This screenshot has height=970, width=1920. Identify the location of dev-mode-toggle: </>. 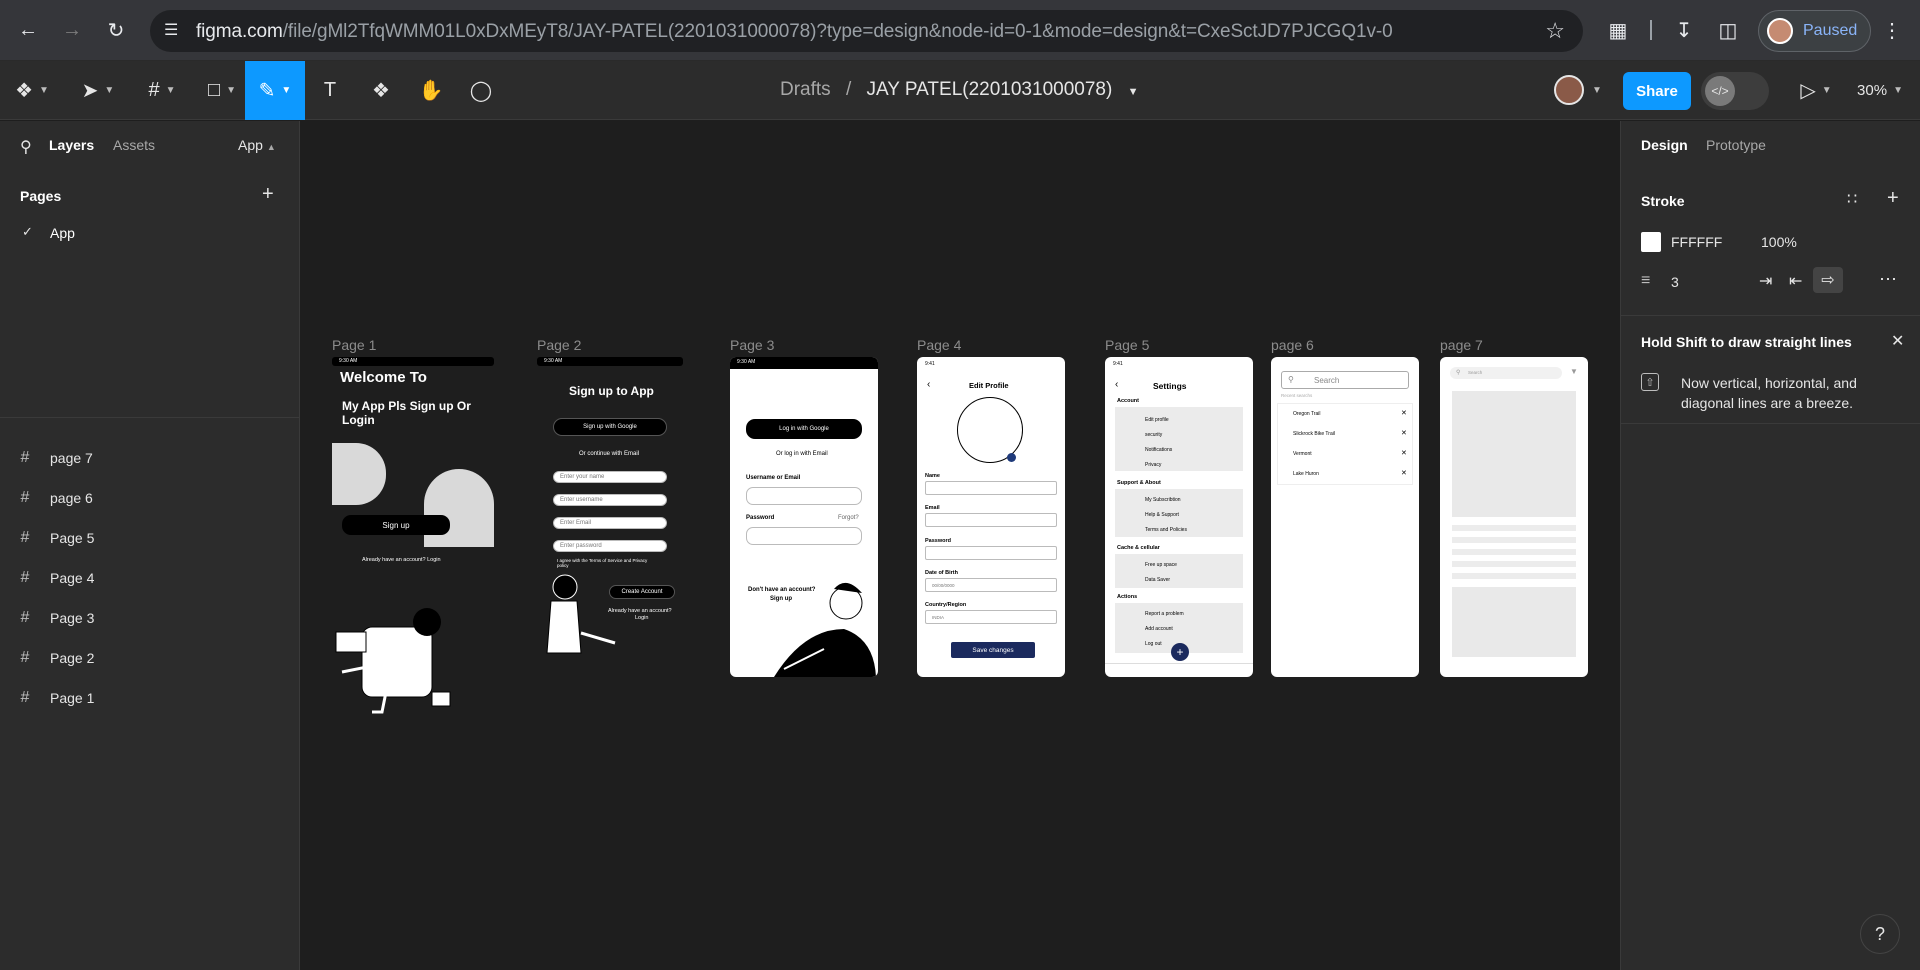
(1735, 91).